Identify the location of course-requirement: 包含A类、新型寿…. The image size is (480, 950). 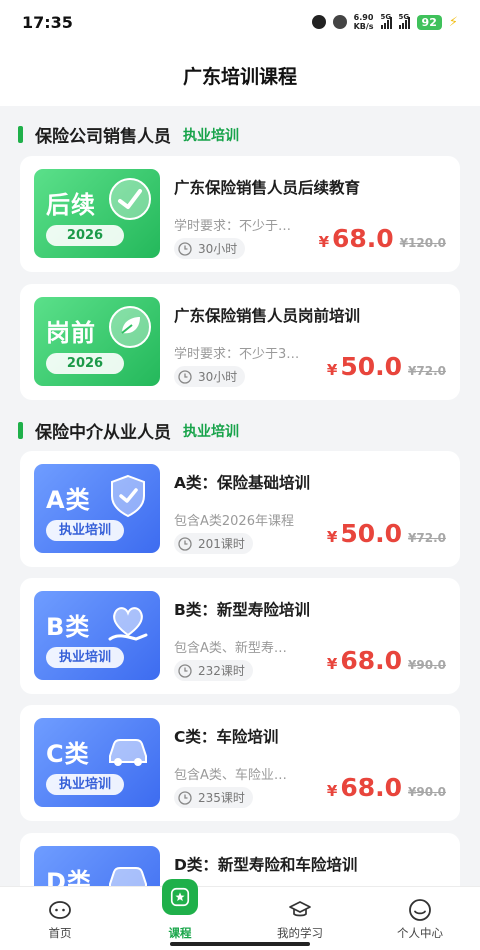
(230, 648).